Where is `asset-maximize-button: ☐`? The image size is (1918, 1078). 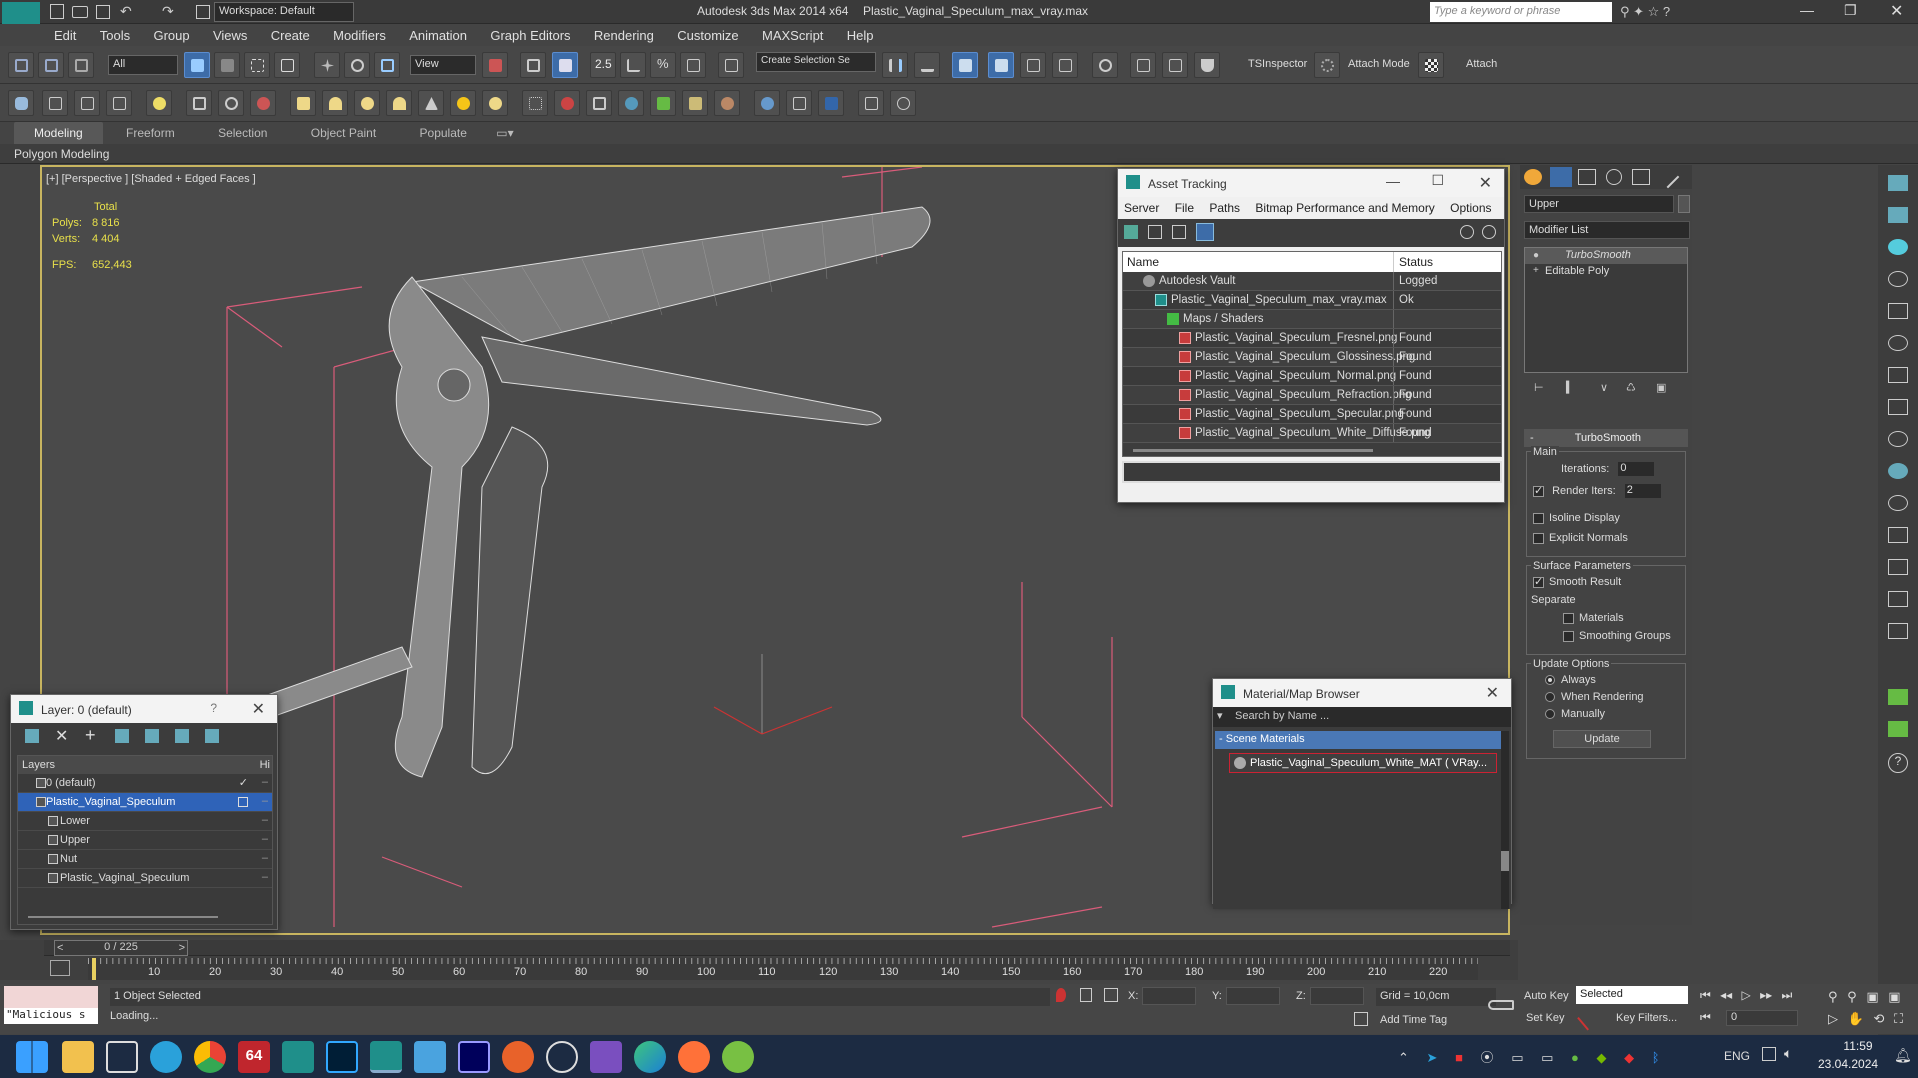
asset-maximize-button: ☐ is located at coordinates (1437, 180).